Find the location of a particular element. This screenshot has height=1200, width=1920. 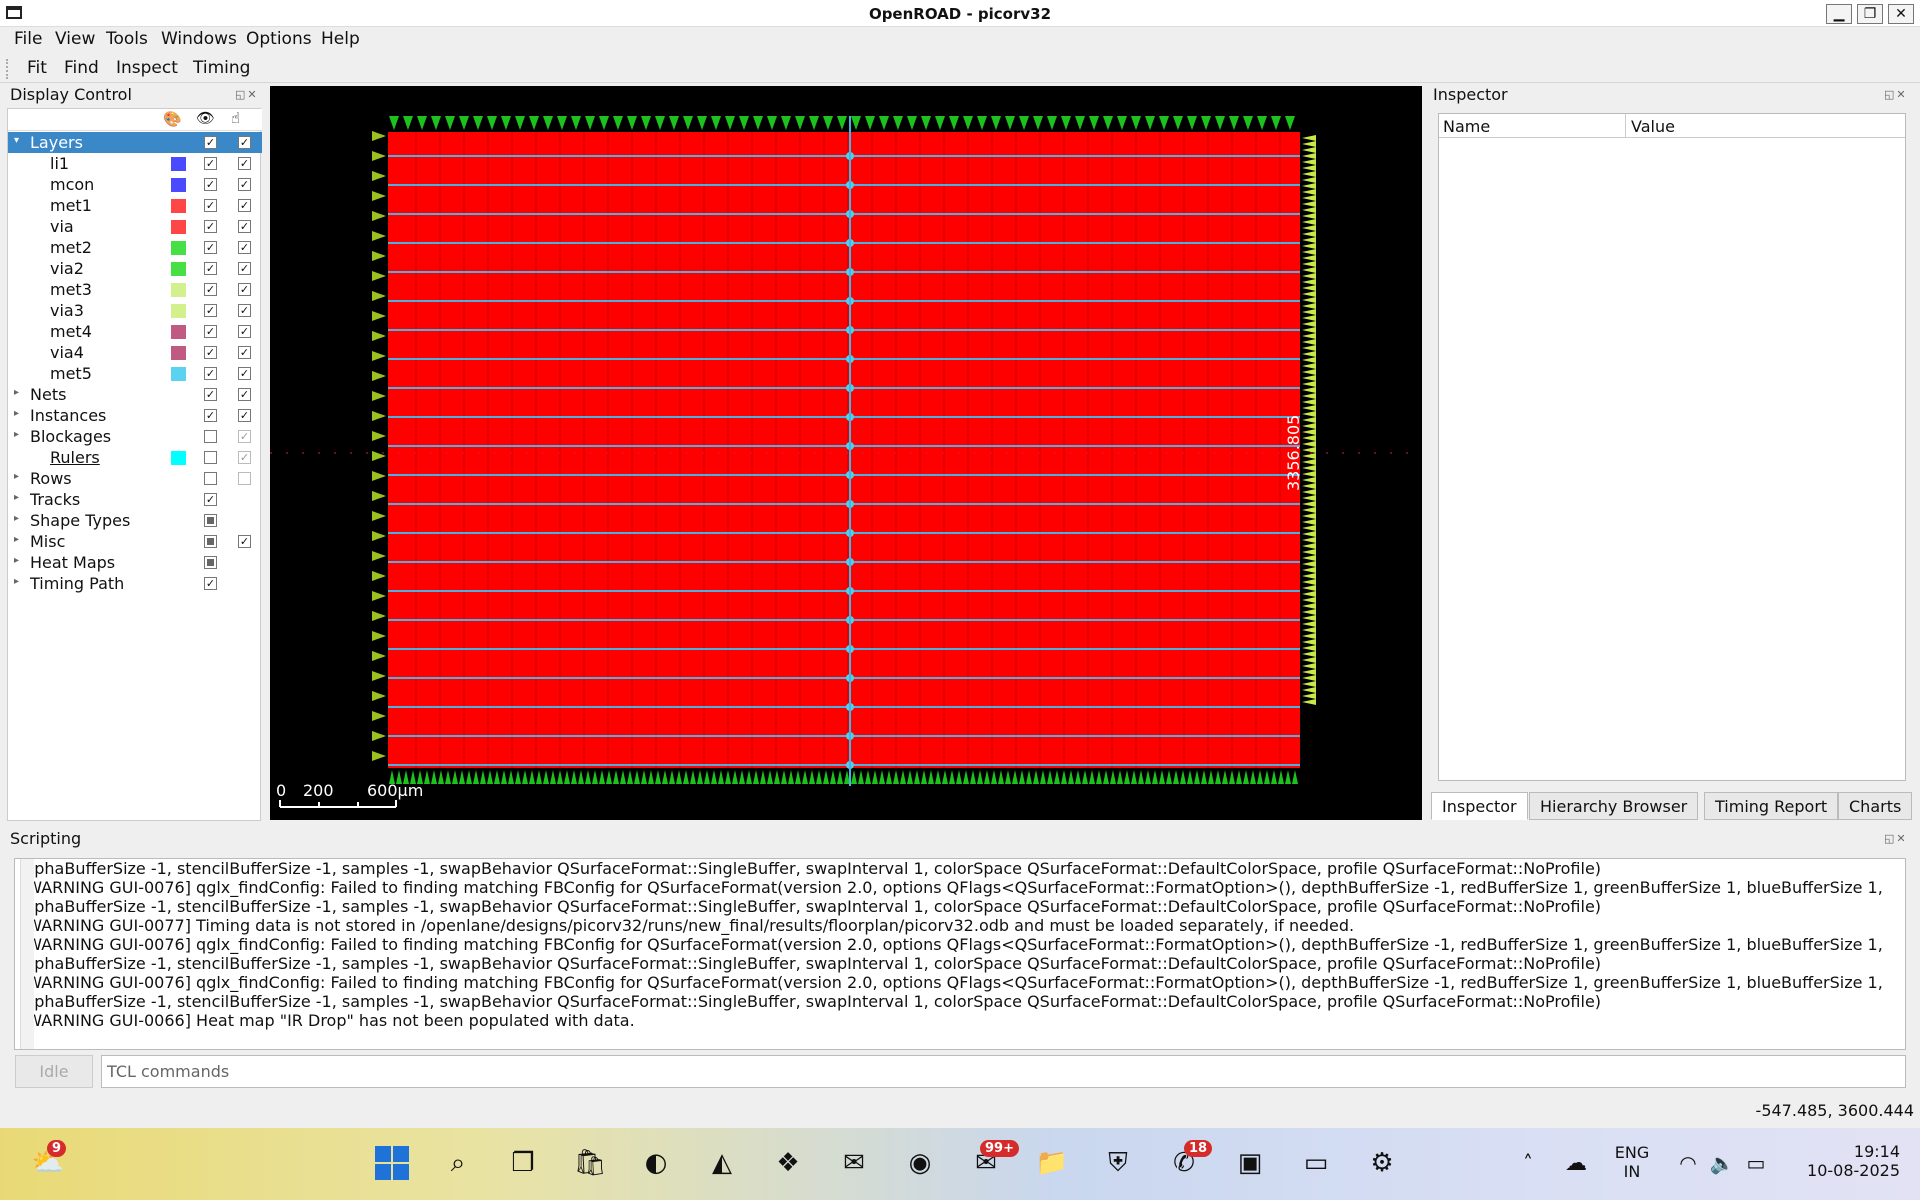

tree-row-via: via ✓ ✓ is located at coordinates (135, 226).